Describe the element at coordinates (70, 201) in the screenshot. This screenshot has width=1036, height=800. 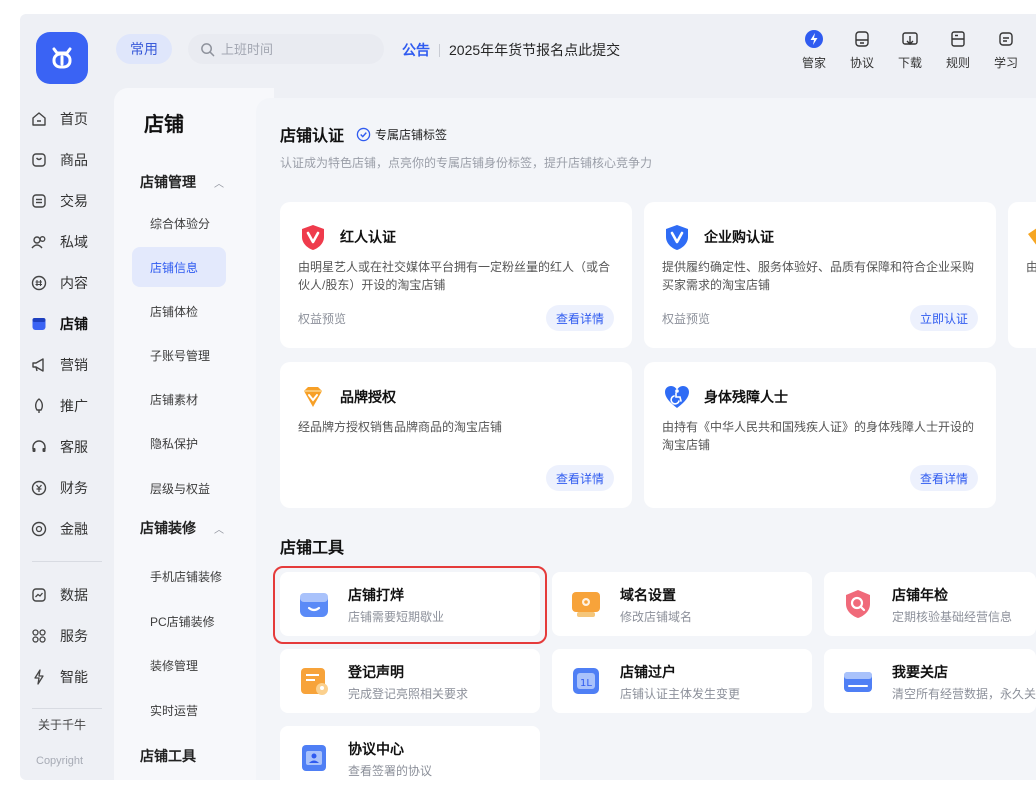
I see `nav-item-trade: 交易` at that location.